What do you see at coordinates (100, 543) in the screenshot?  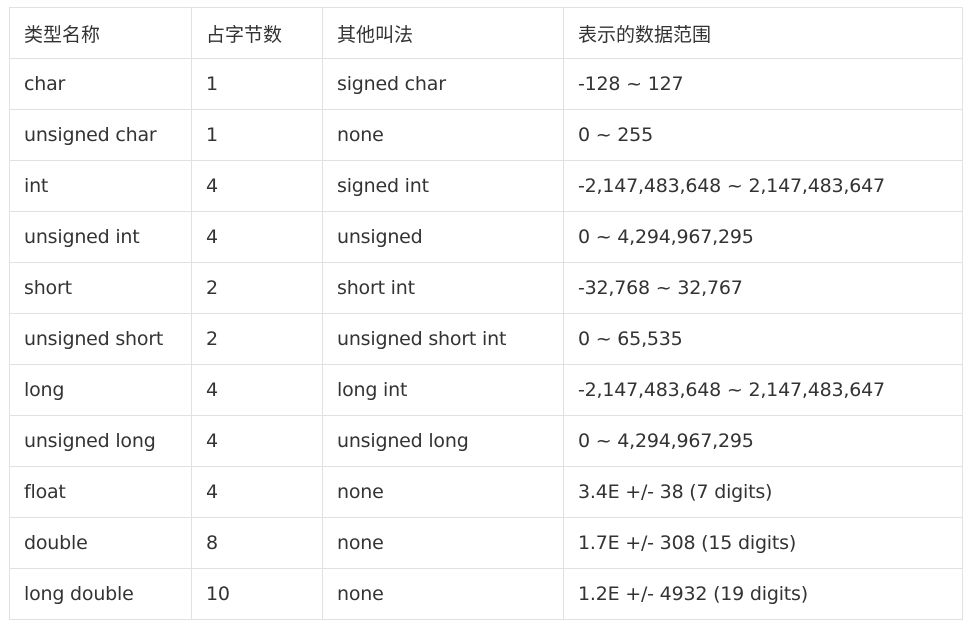 I see `cell-type-name: double` at bounding box center [100, 543].